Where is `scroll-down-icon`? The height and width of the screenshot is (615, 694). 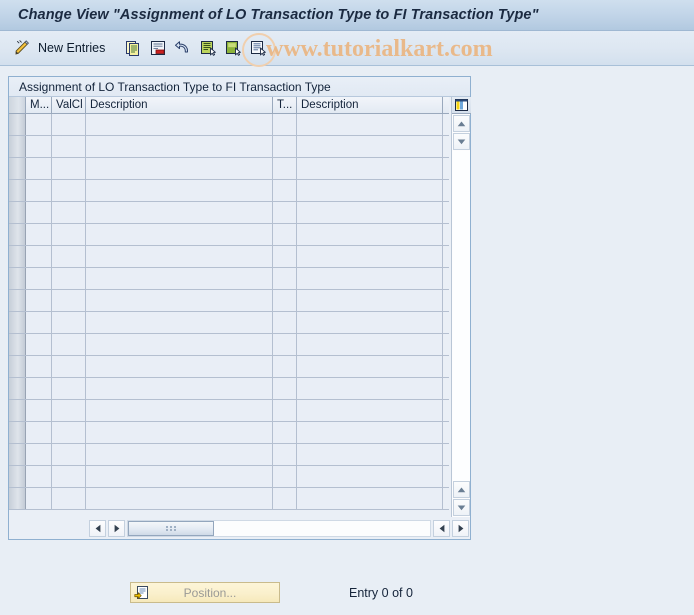 scroll-down-icon is located at coordinates (461, 141).